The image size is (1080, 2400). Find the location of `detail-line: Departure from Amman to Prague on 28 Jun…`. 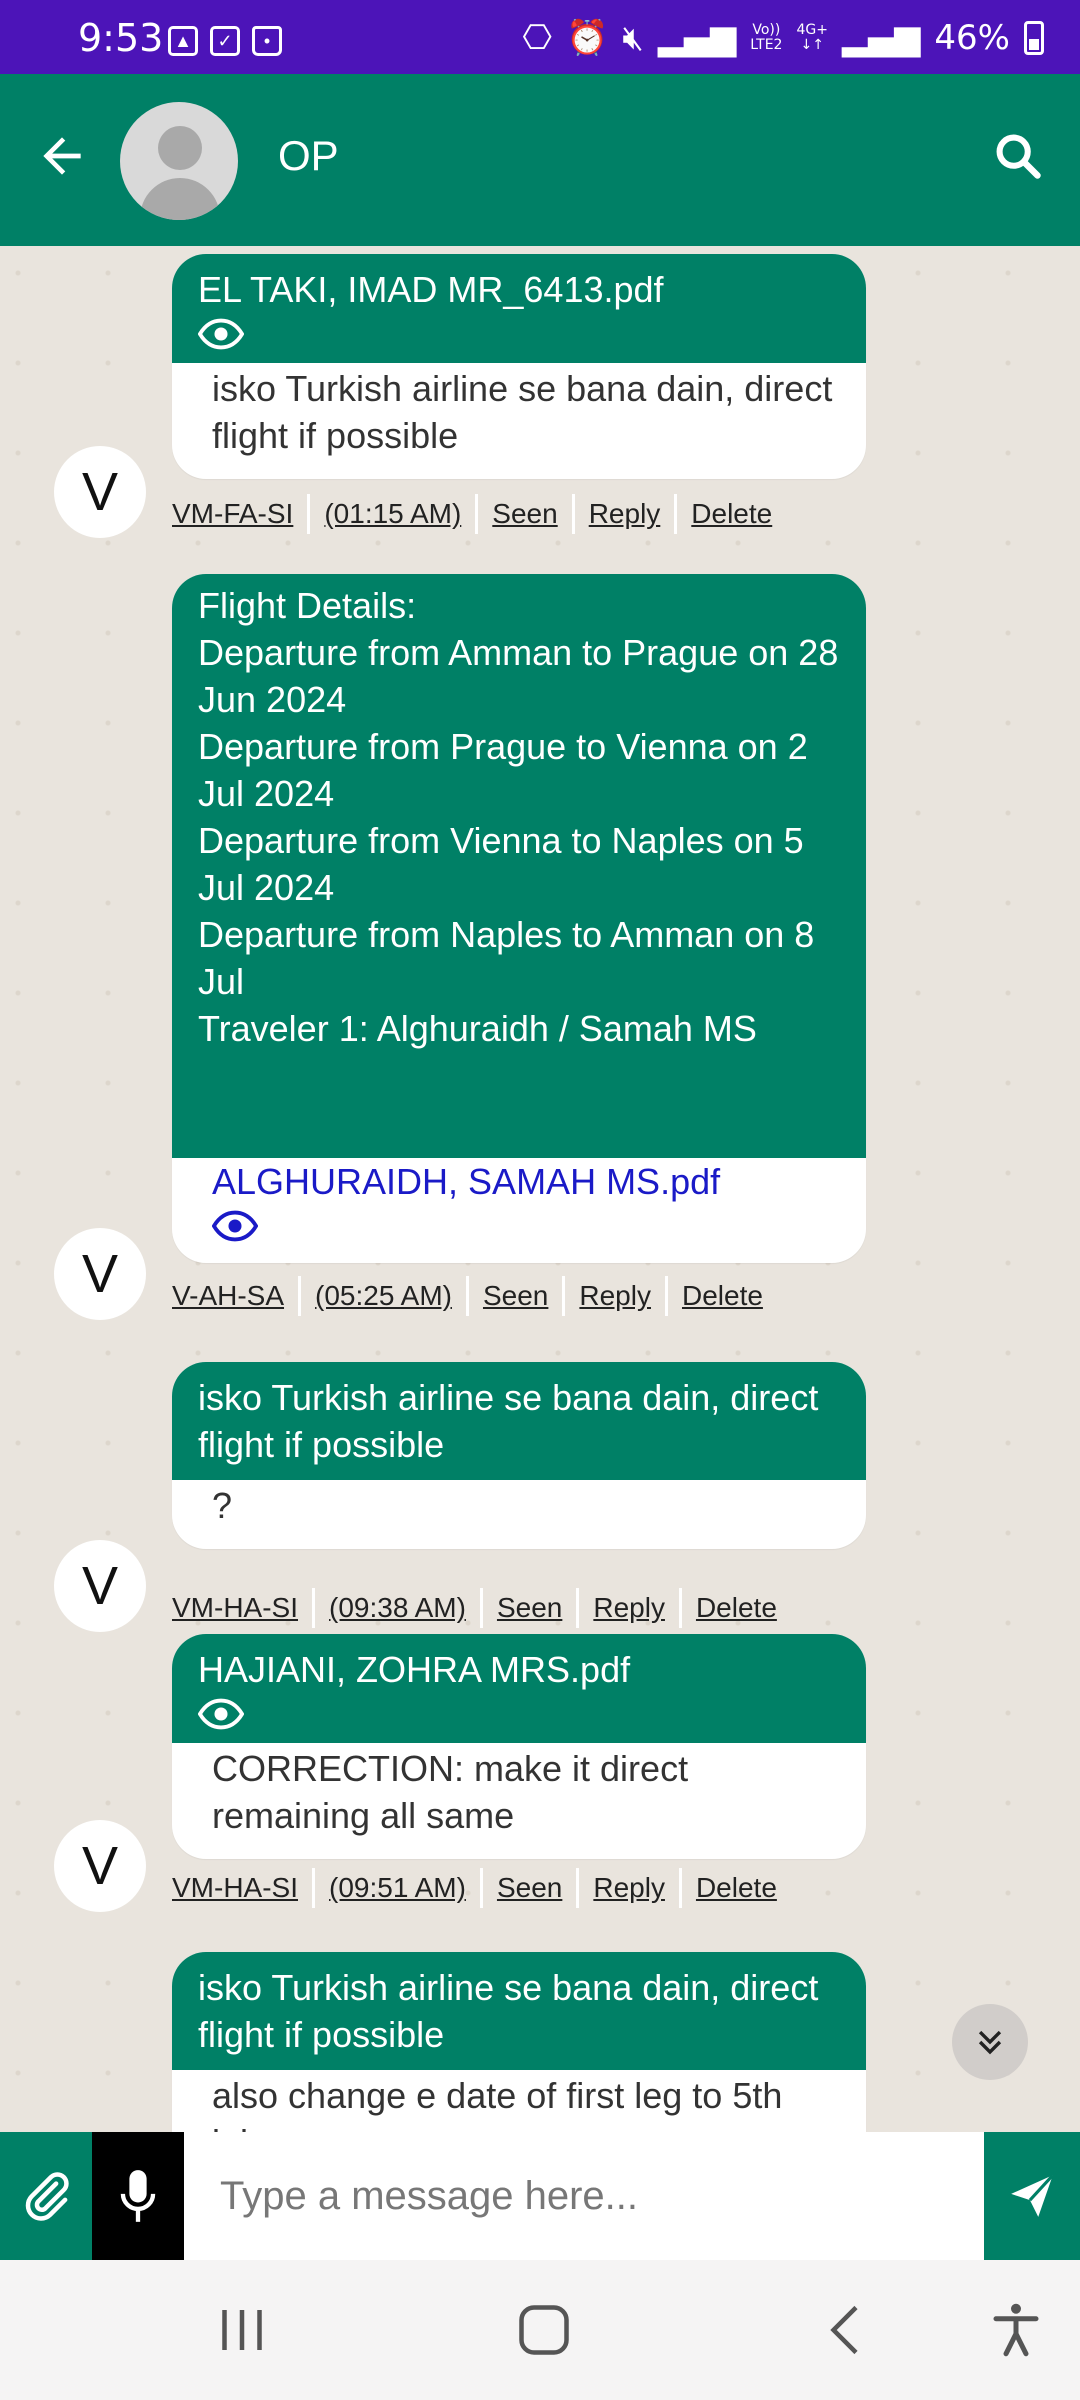

detail-line: Departure from Amman to Prague on 28 Jun… is located at coordinates (518, 676).